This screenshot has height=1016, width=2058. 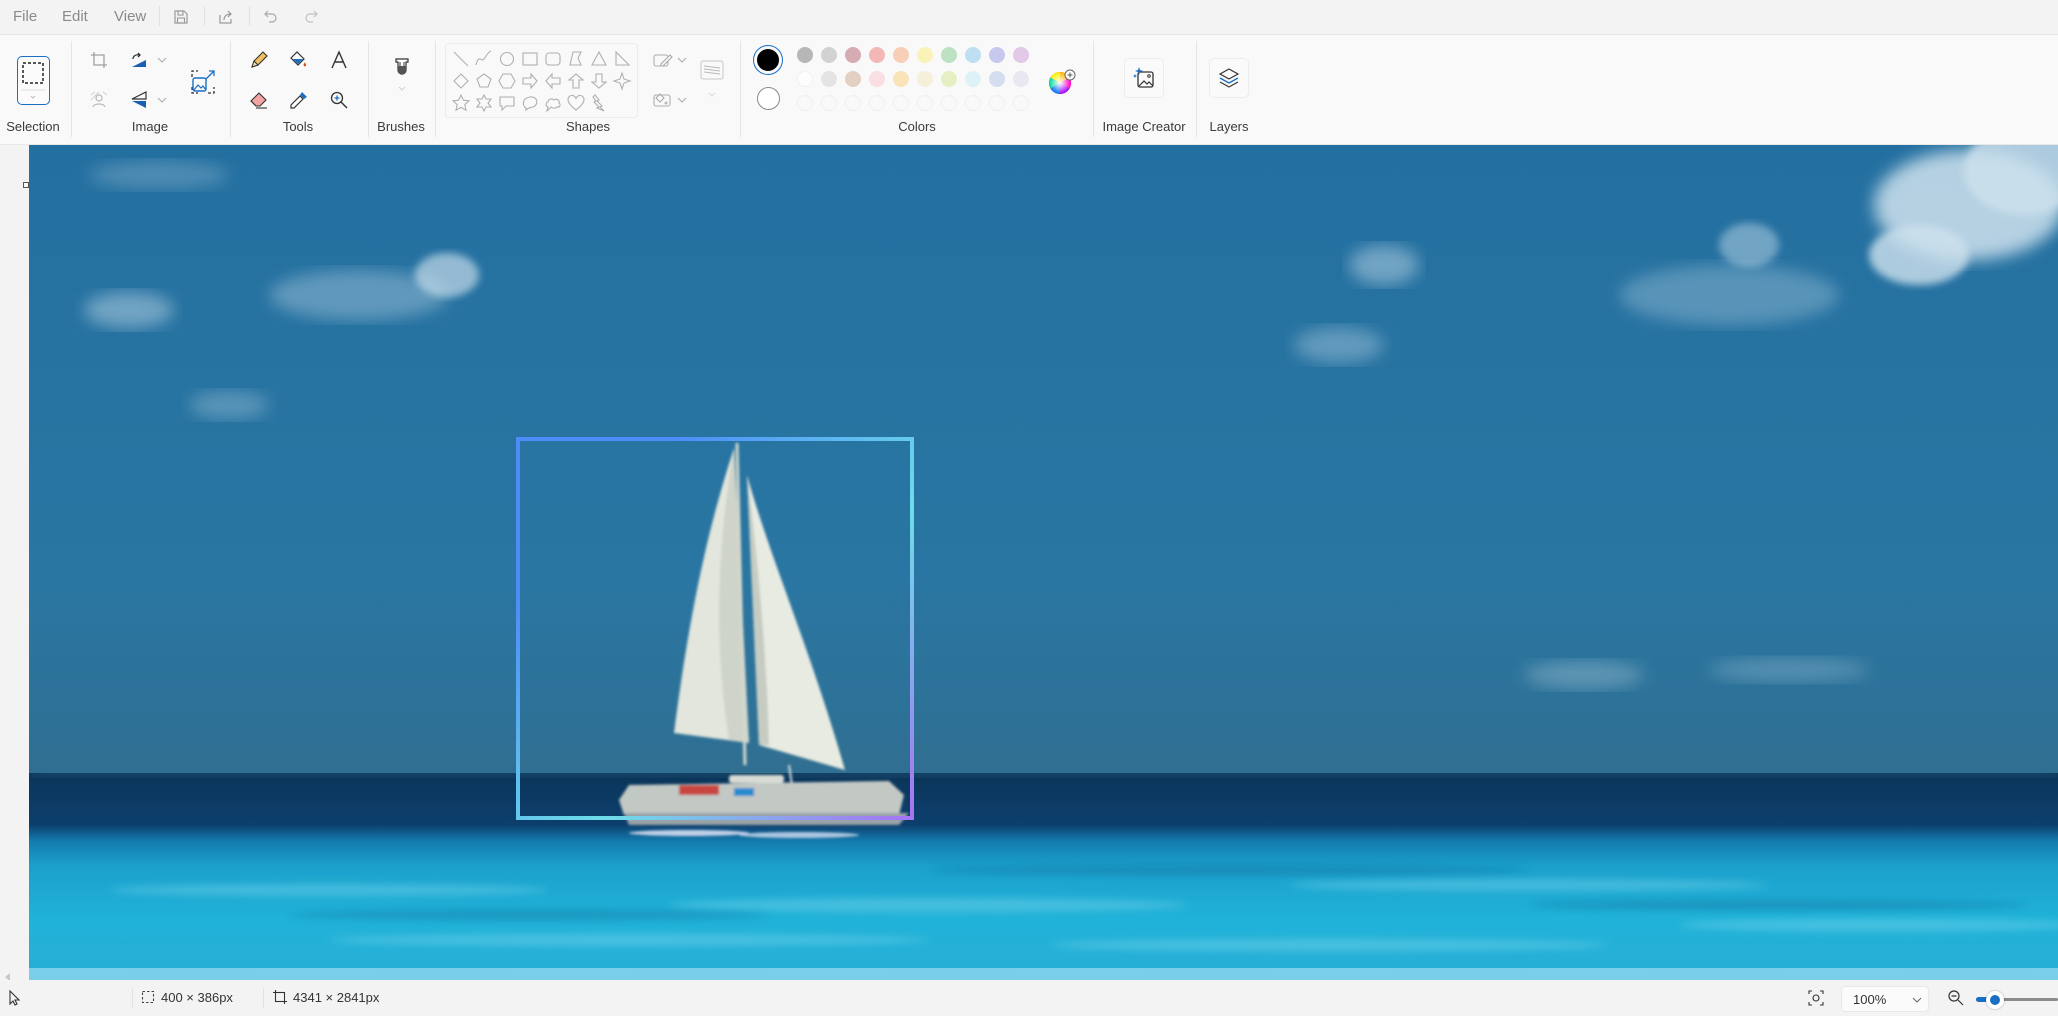 What do you see at coordinates (599, 81) in the screenshot?
I see `shape-arrow-down` at bounding box center [599, 81].